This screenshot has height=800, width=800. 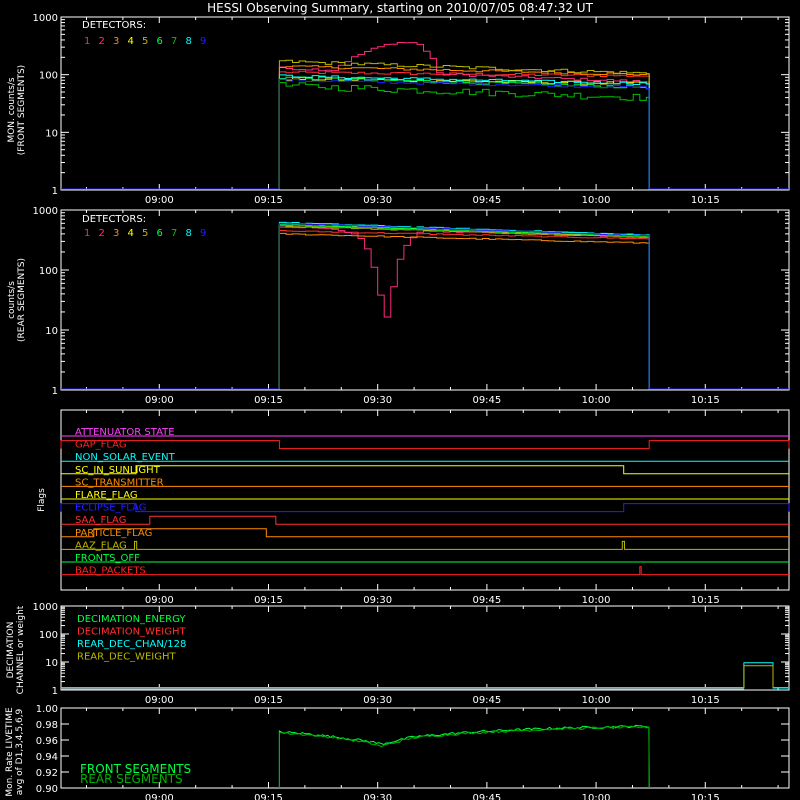 What do you see at coordinates (101, 545) in the screenshot?
I see `flag-label-aaz_flag: AAZ_FLAG` at bounding box center [101, 545].